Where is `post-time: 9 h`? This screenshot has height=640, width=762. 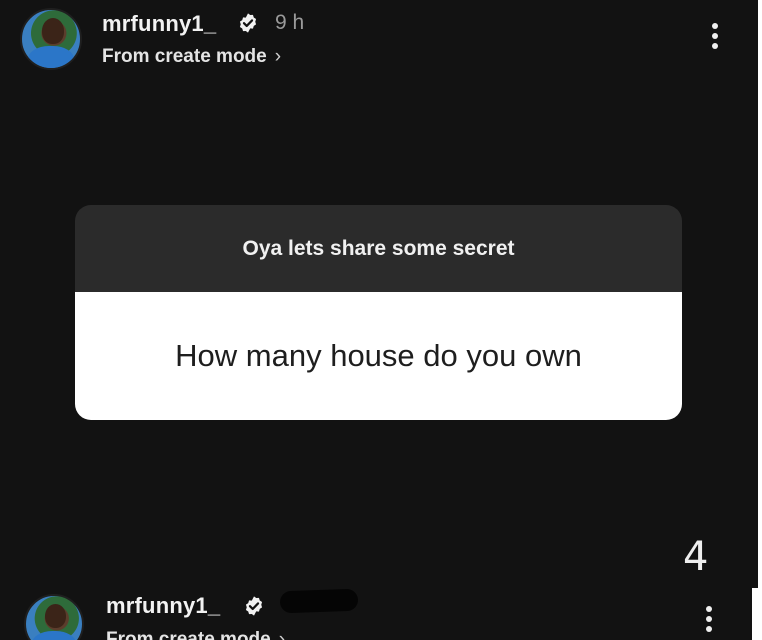
post-time: 9 h is located at coordinates (290, 22).